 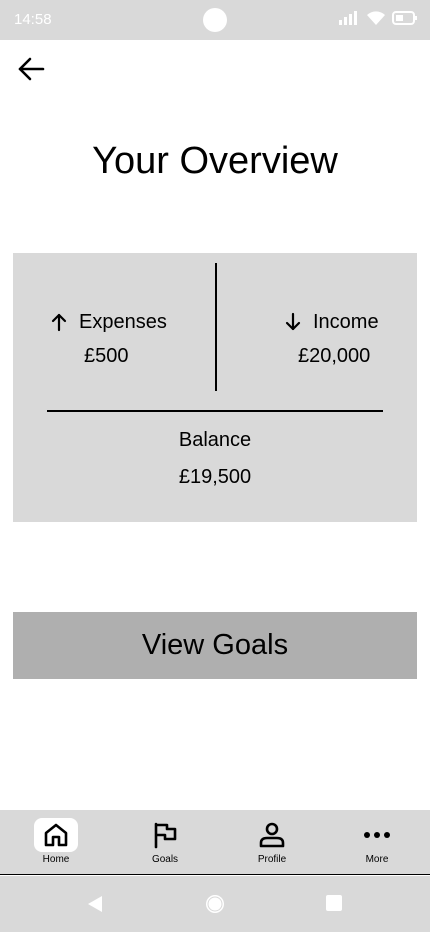 I want to click on back-button, so click(x=31, y=69).